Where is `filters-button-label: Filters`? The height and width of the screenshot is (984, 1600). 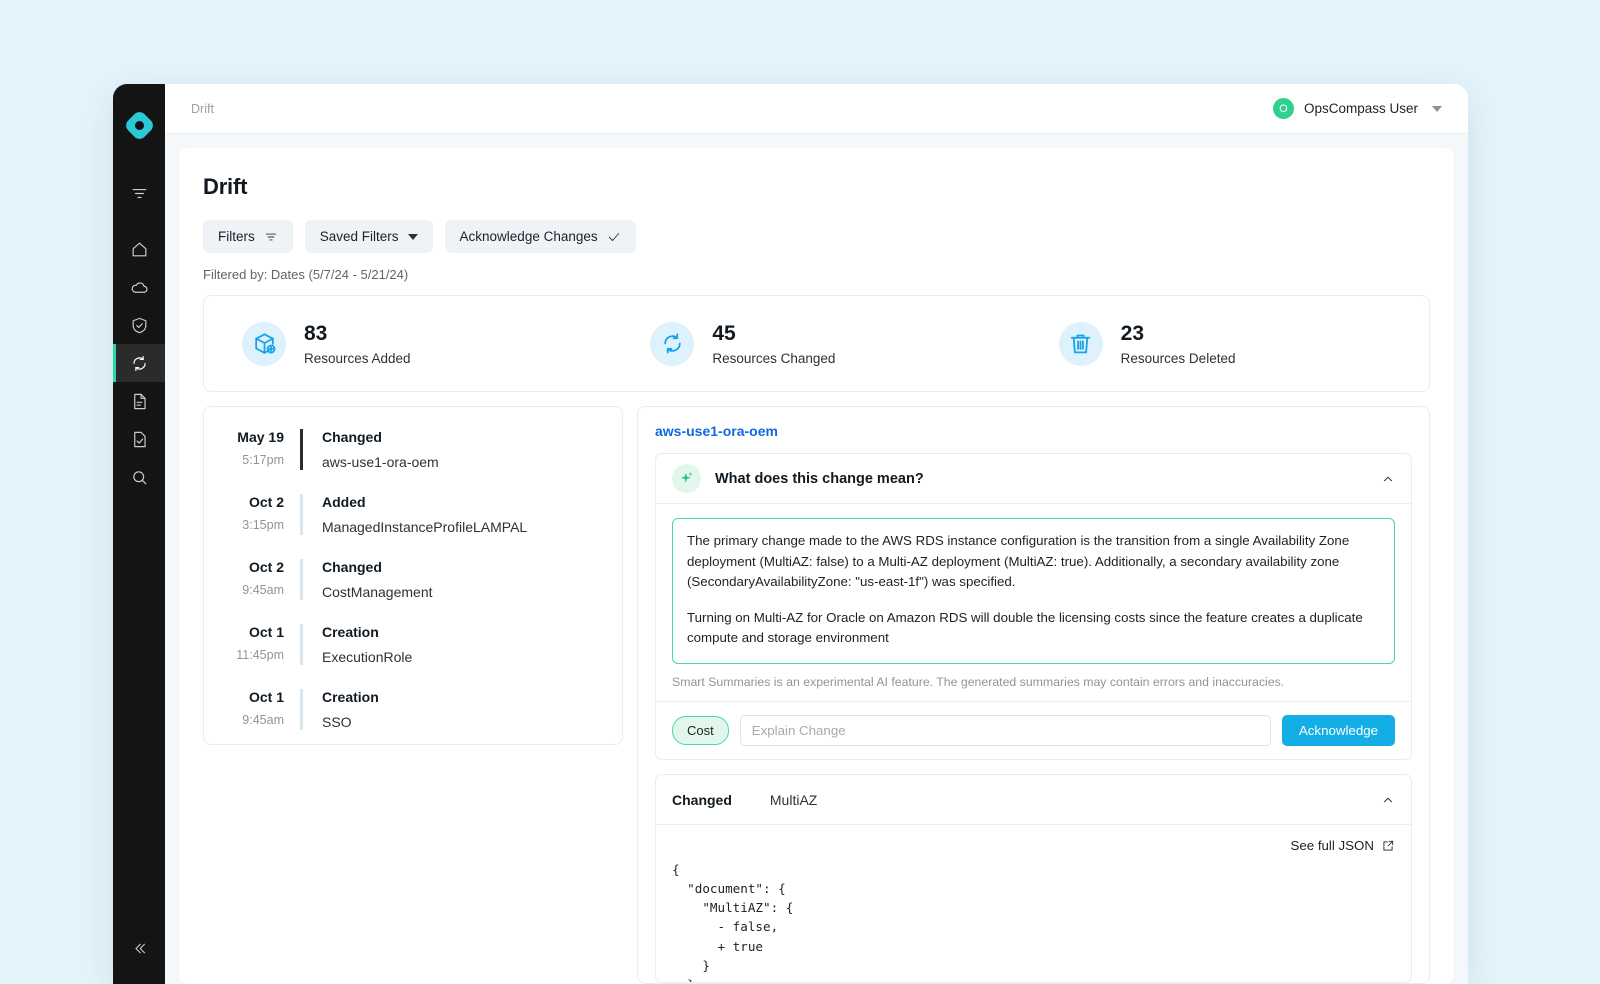 filters-button-label: Filters is located at coordinates (236, 236).